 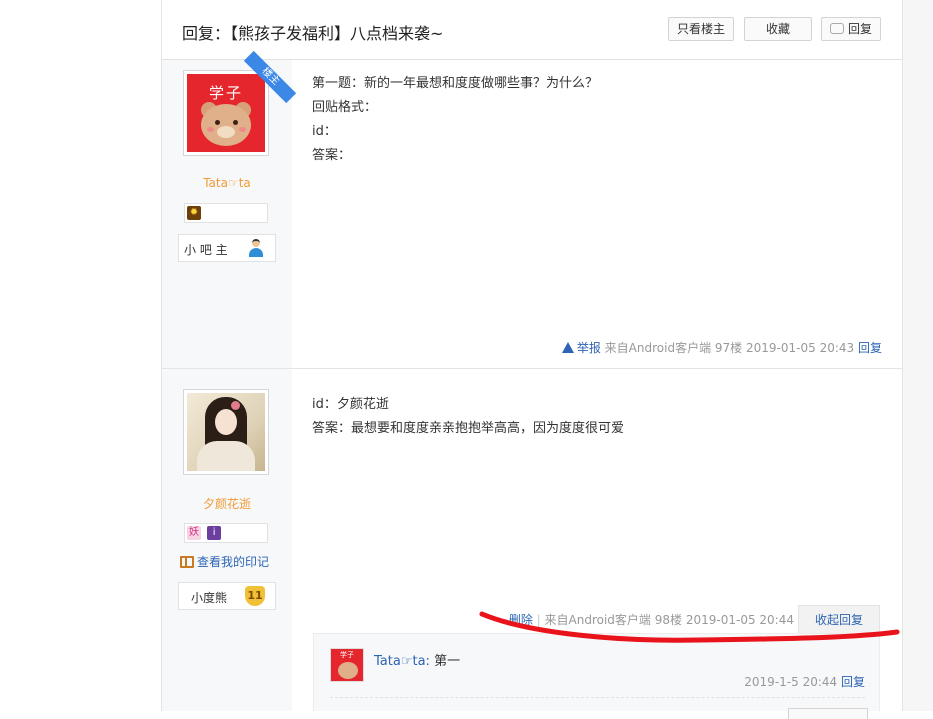 What do you see at coordinates (567, 347) in the screenshot?
I see `warning-icon` at bounding box center [567, 347].